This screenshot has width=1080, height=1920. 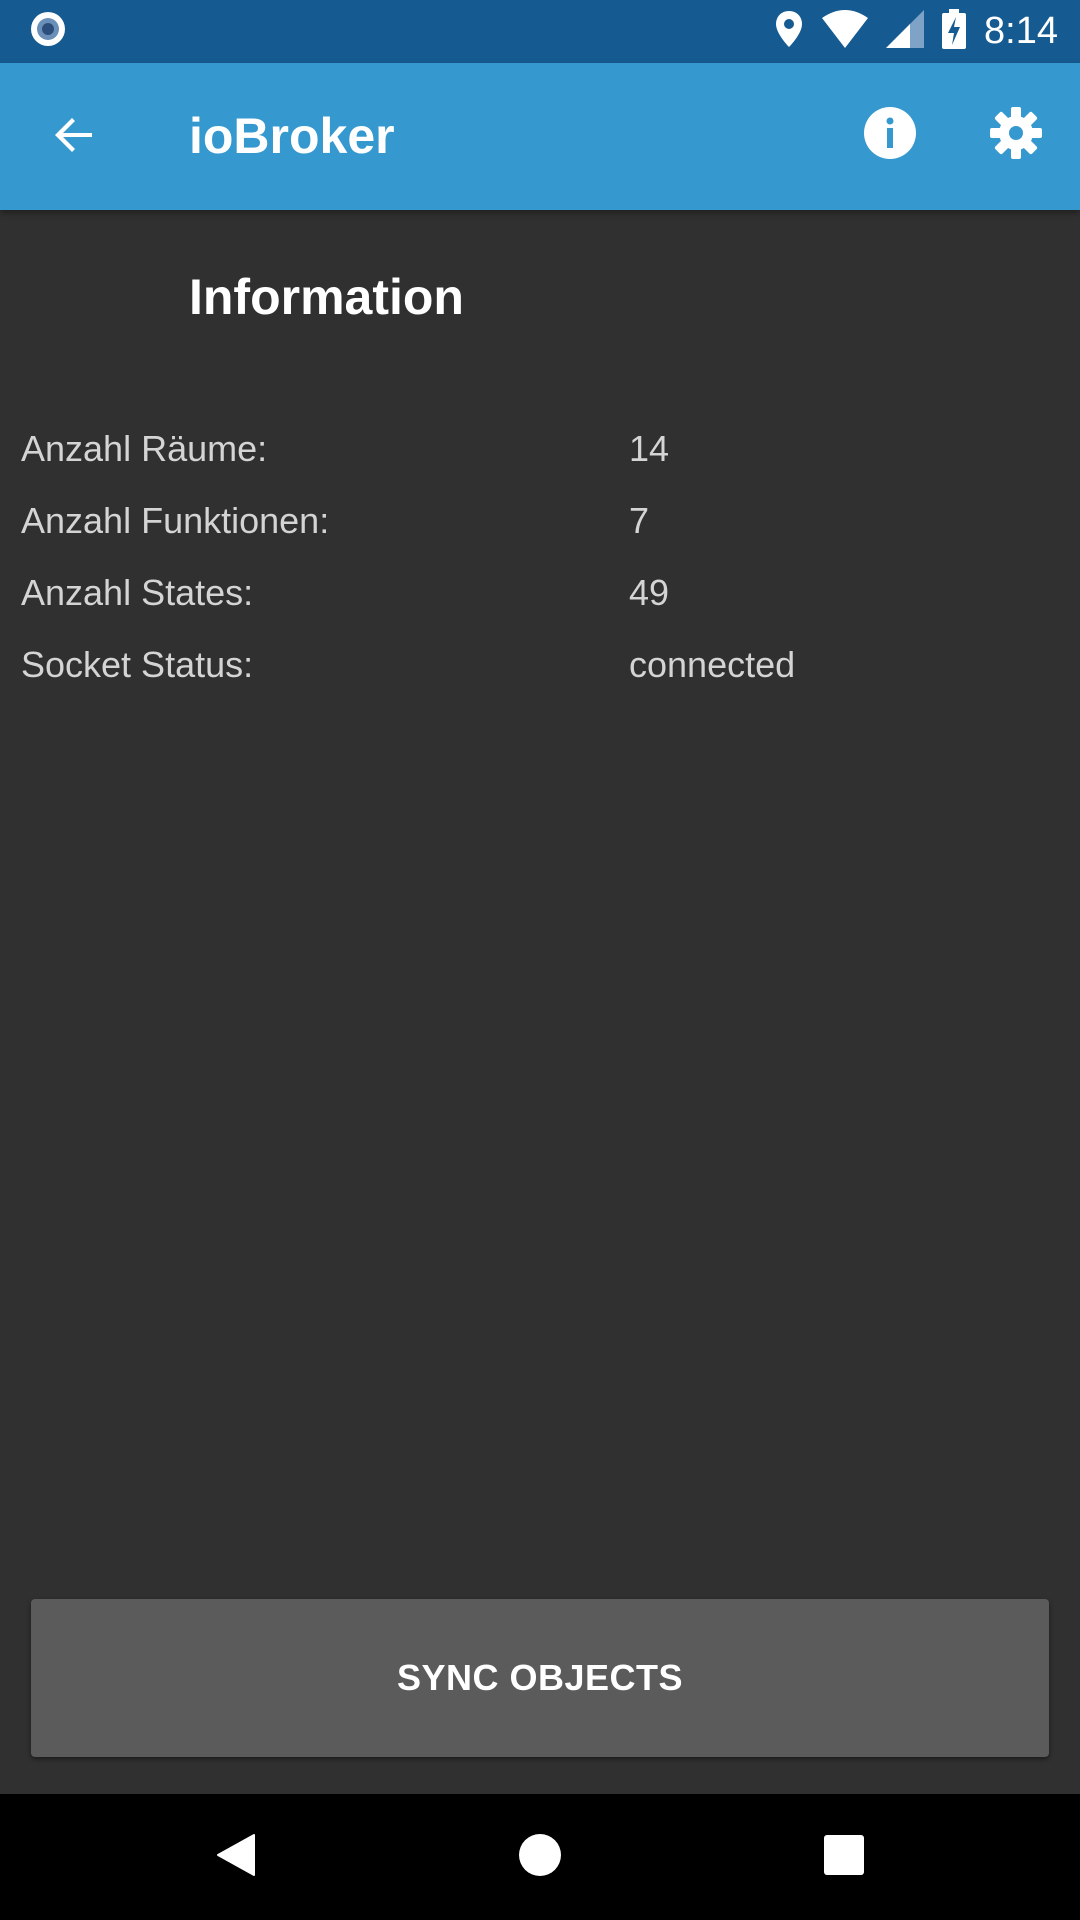 I want to click on app-title: ioBroker, so click(x=292, y=136).